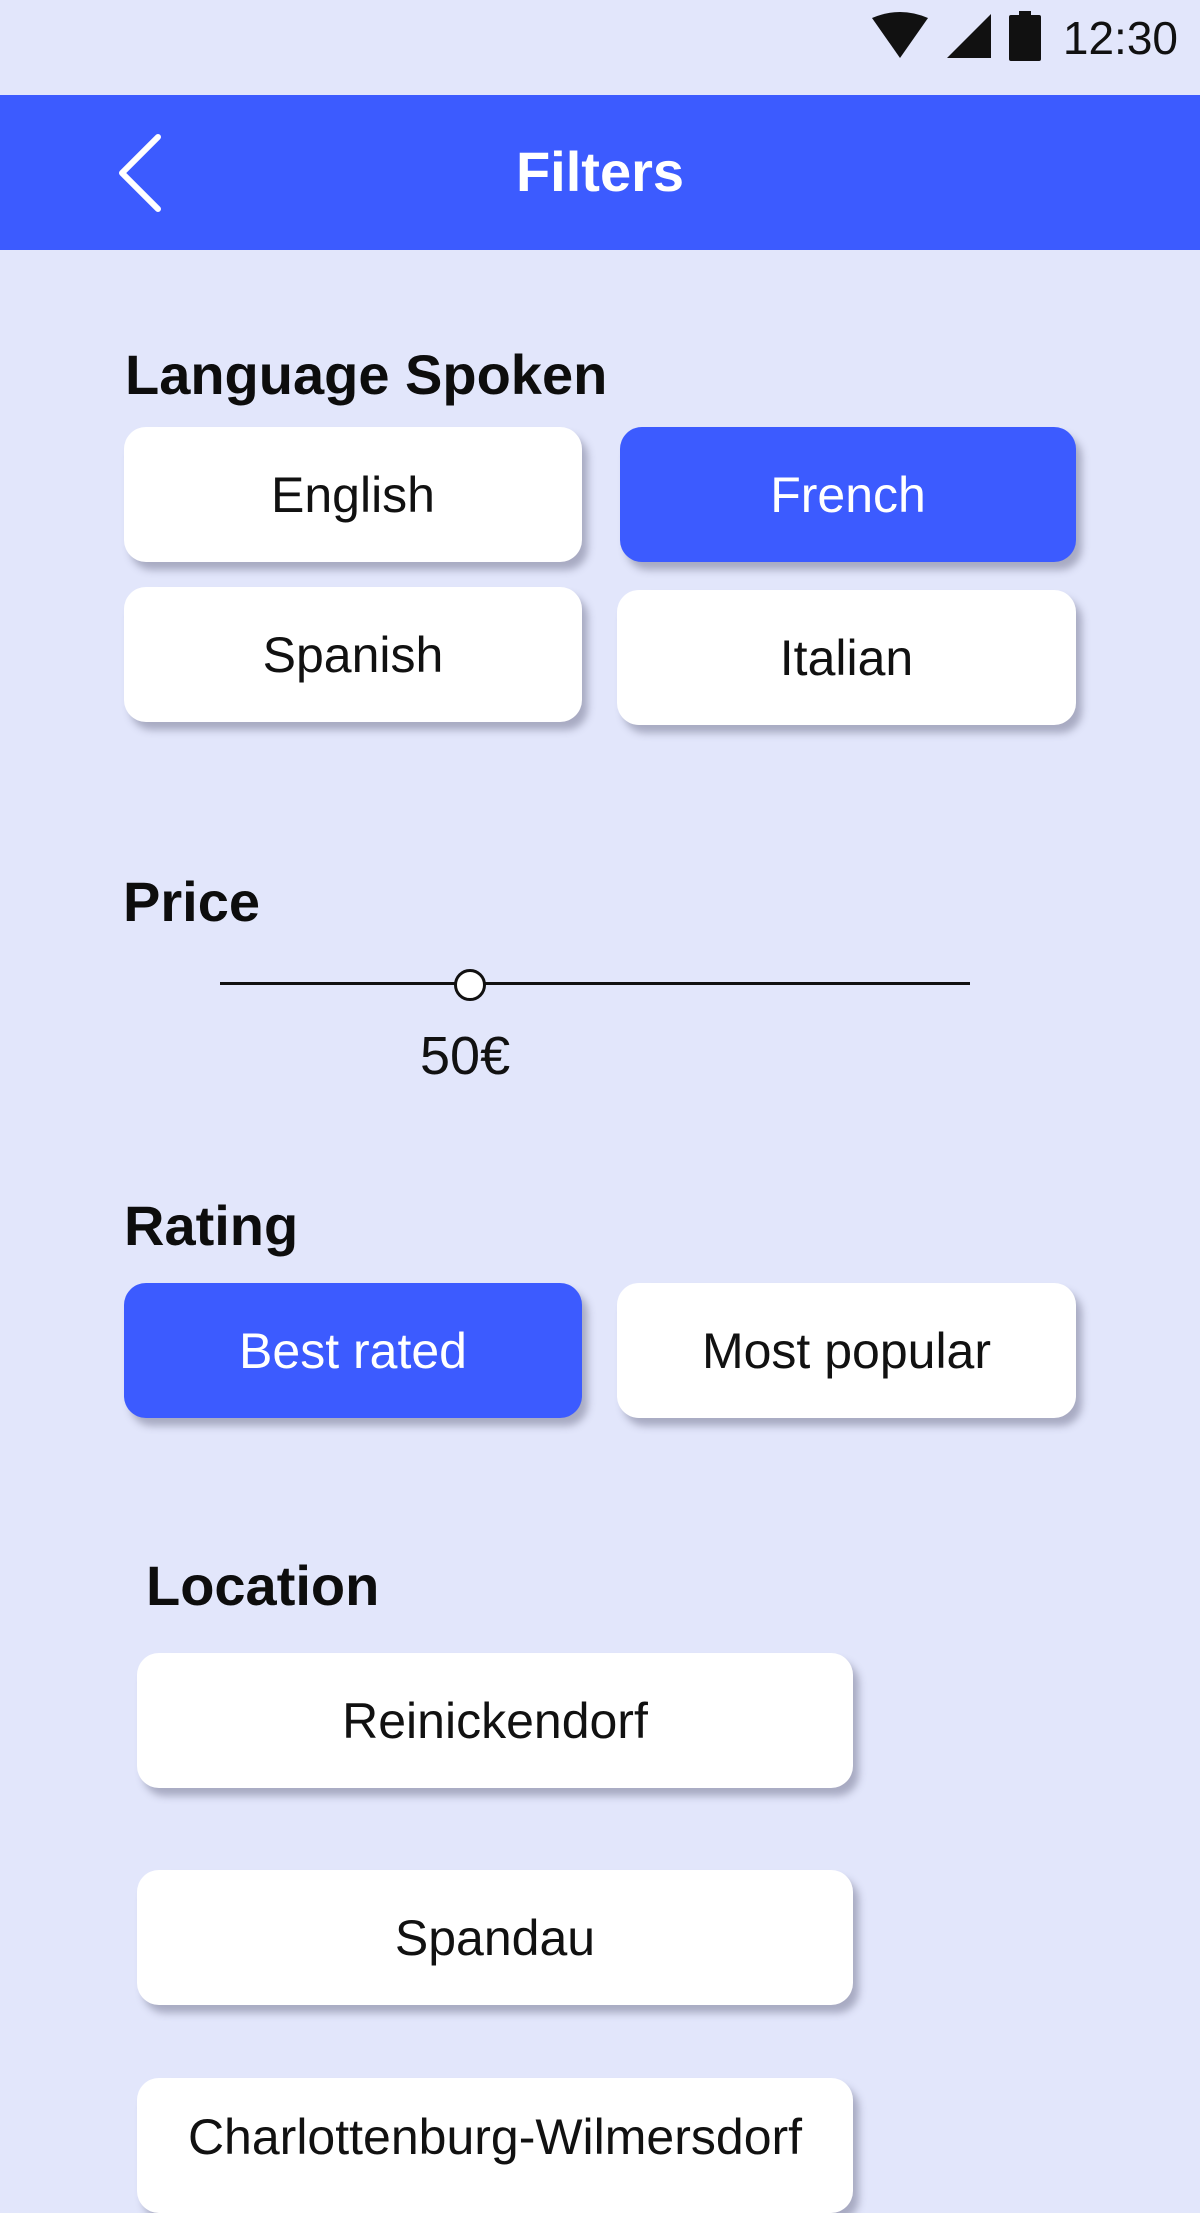 The height and width of the screenshot is (2213, 1200). Describe the element at coordinates (353, 494) in the screenshot. I see `language-chip-english: English` at that location.